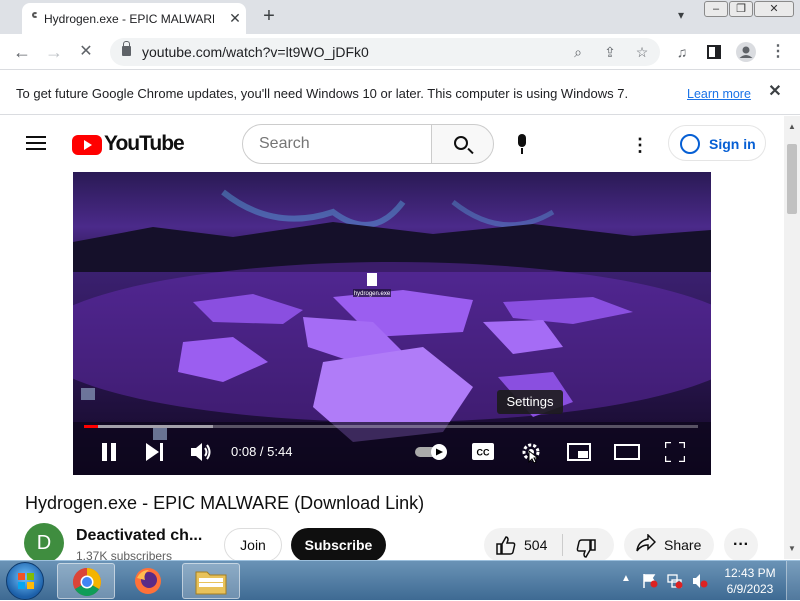  Describe the element at coordinates (522, 145) in the screenshot. I see `voice-search-icon` at that location.